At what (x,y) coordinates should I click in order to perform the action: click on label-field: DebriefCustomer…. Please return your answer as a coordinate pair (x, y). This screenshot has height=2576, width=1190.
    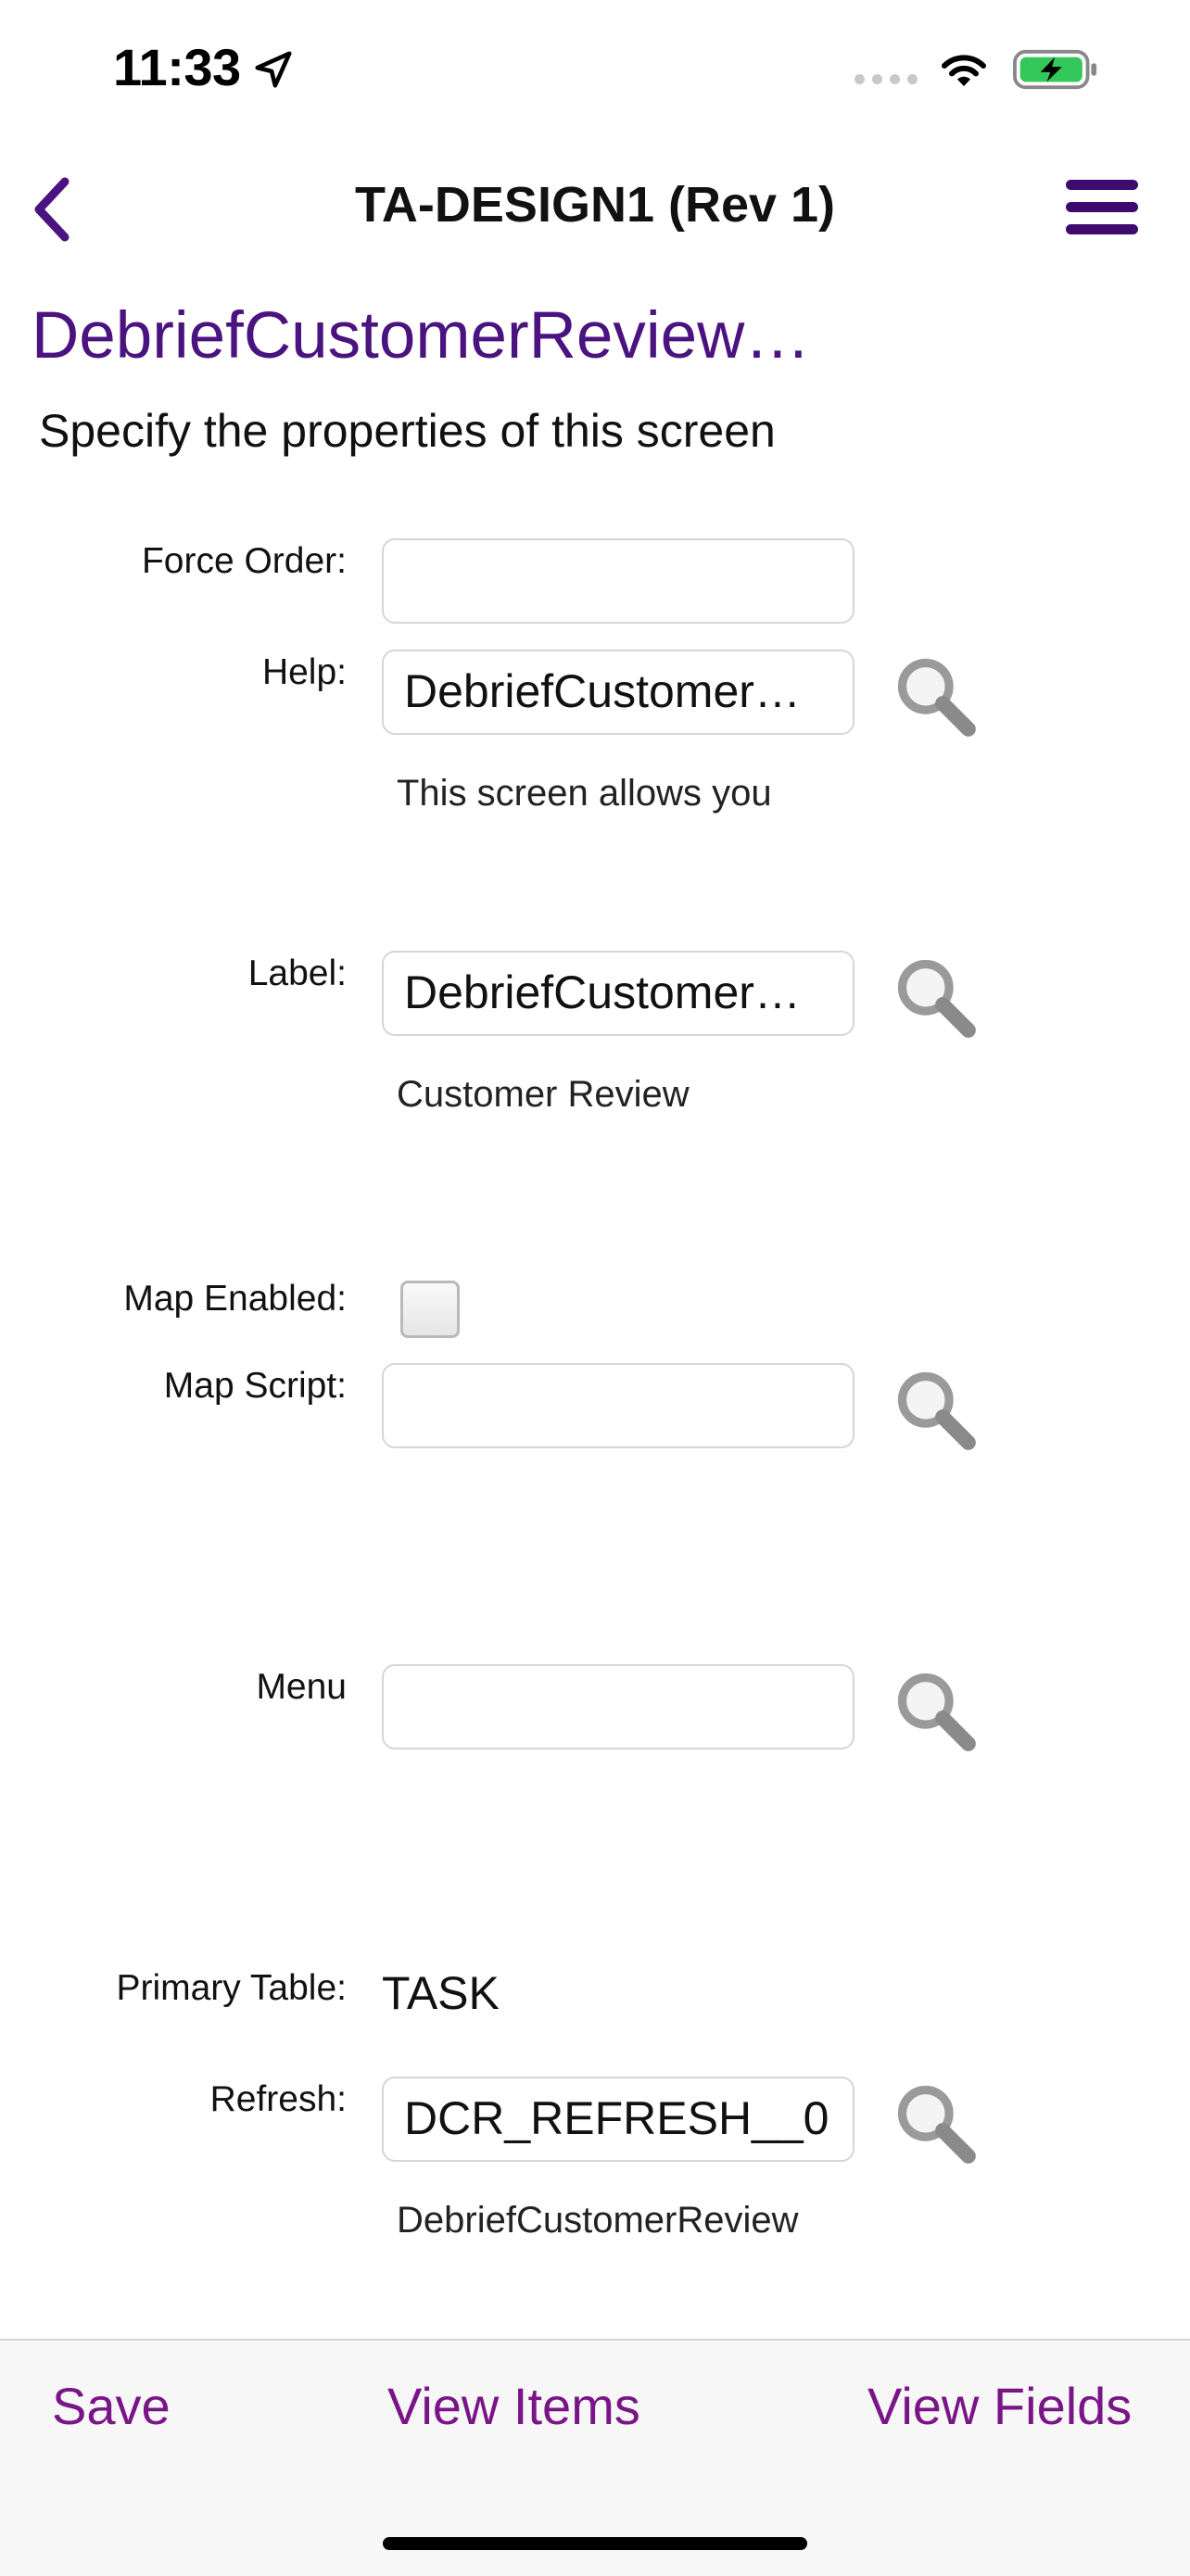
    Looking at the image, I should click on (618, 993).